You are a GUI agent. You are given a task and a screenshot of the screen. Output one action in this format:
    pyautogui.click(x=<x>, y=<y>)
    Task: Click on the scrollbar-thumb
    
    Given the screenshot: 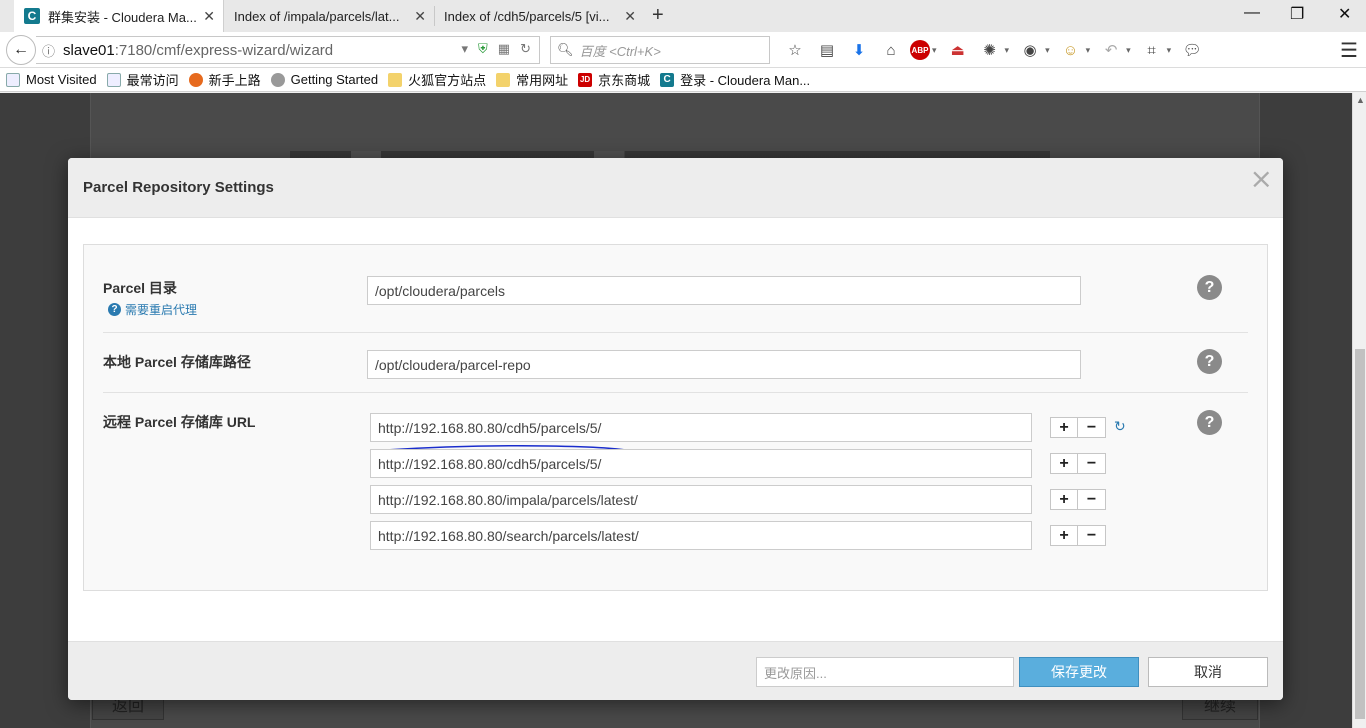 What is the action you would take?
    pyautogui.click(x=1360, y=534)
    